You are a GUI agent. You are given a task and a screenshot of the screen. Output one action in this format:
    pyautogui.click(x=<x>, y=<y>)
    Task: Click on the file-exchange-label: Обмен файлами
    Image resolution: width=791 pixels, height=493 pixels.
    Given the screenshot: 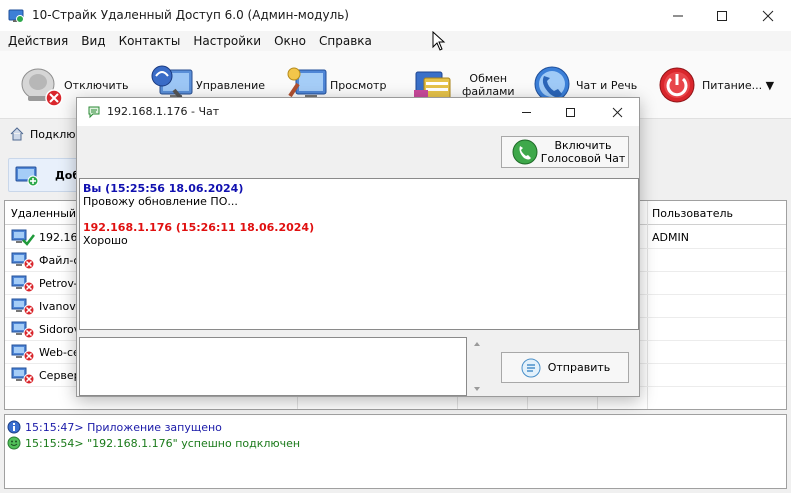 What is the action you would take?
    pyautogui.click(x=488, y=85)
    